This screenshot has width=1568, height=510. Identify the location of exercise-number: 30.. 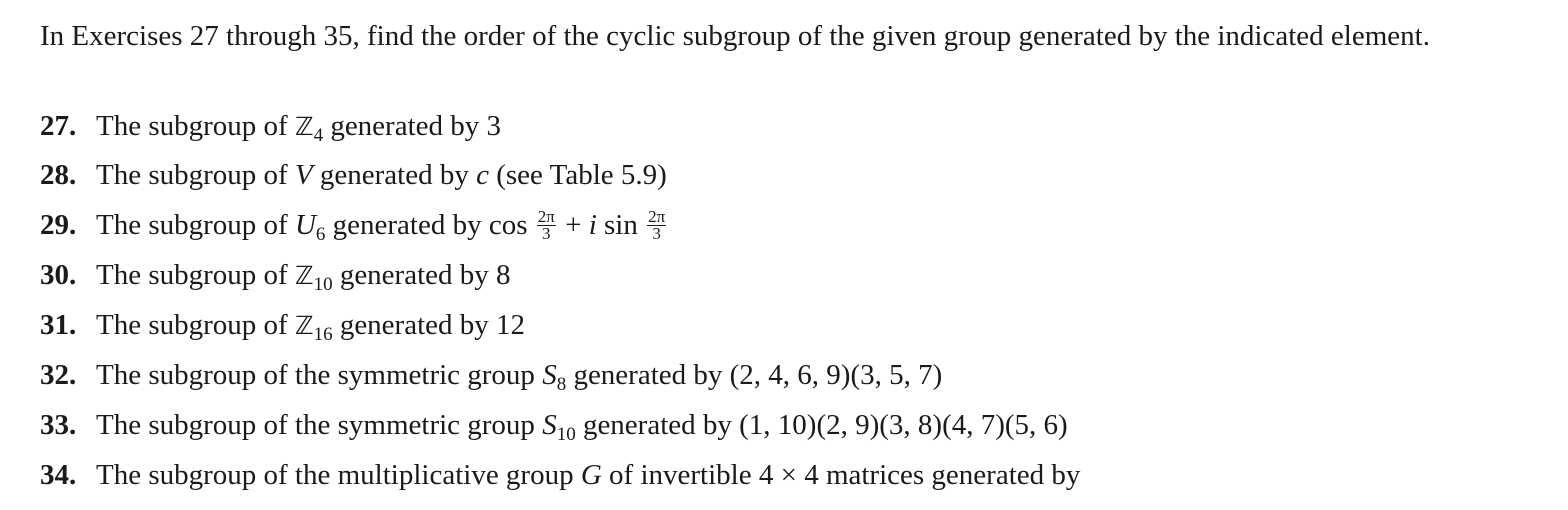
(58, 275).